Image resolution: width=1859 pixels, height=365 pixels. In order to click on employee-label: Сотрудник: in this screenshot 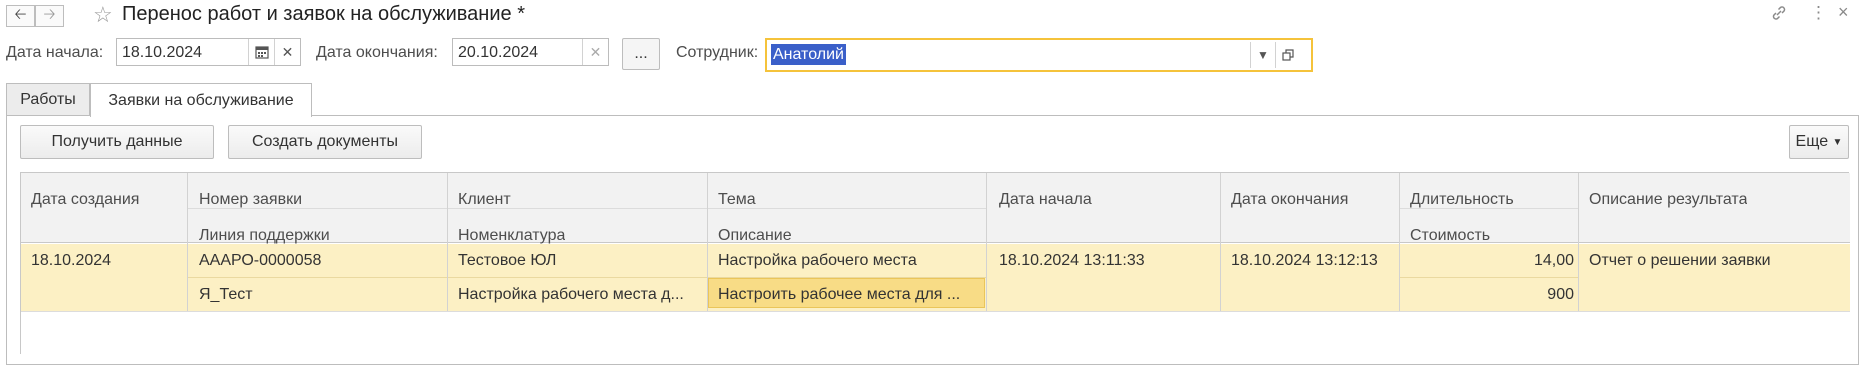, I will do `click(717, 52)`.